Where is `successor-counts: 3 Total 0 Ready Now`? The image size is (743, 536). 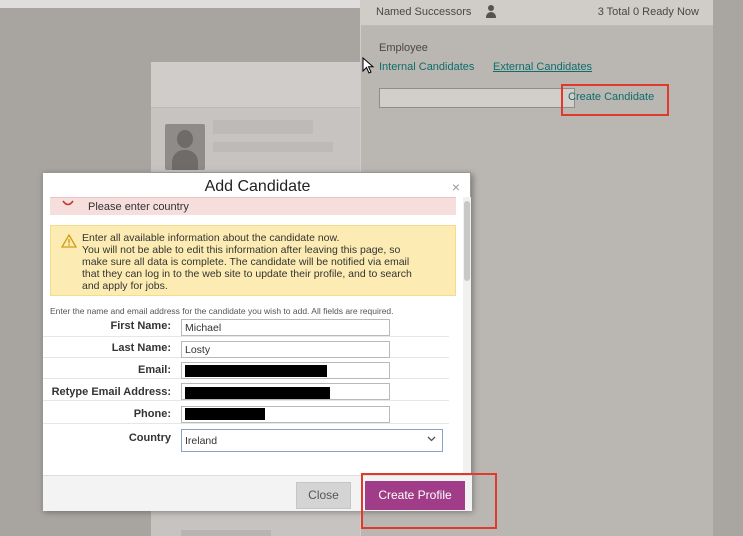 successor-counts: 3 Total 0 Ready Now is located at coordinates (648, 12).